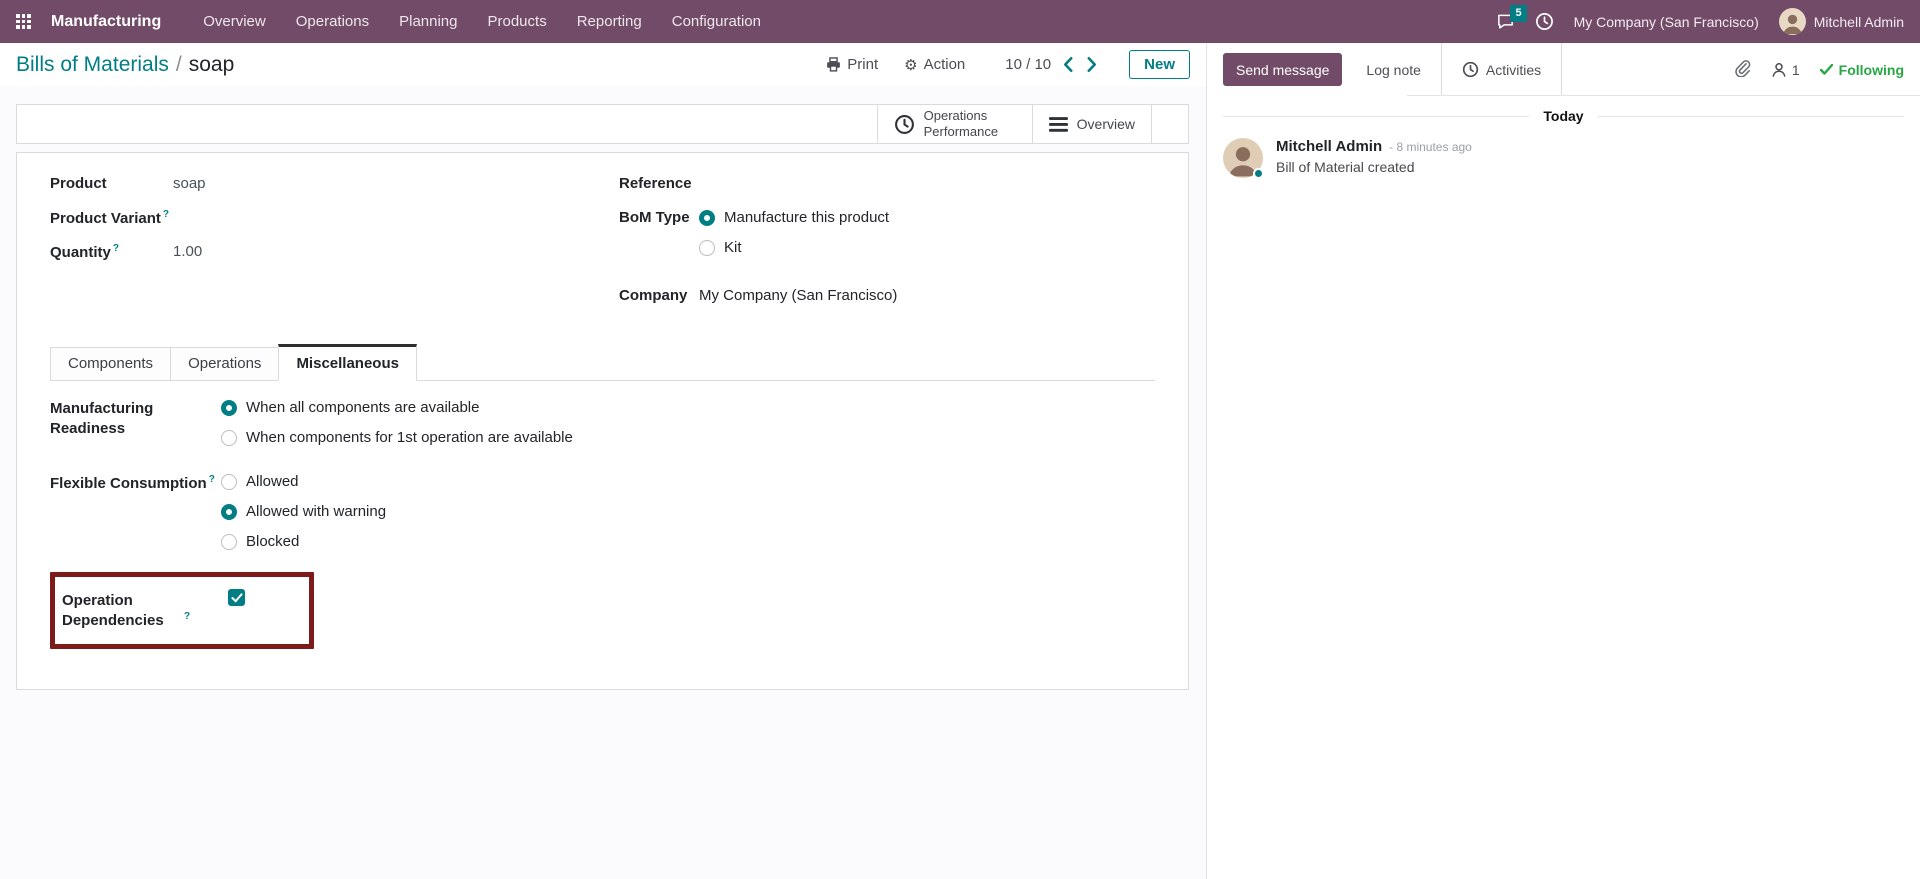 The width and height of the screenshot is (1920, 879). I want to click on user-menu: Mitchell Admin, so click(1841, 21).